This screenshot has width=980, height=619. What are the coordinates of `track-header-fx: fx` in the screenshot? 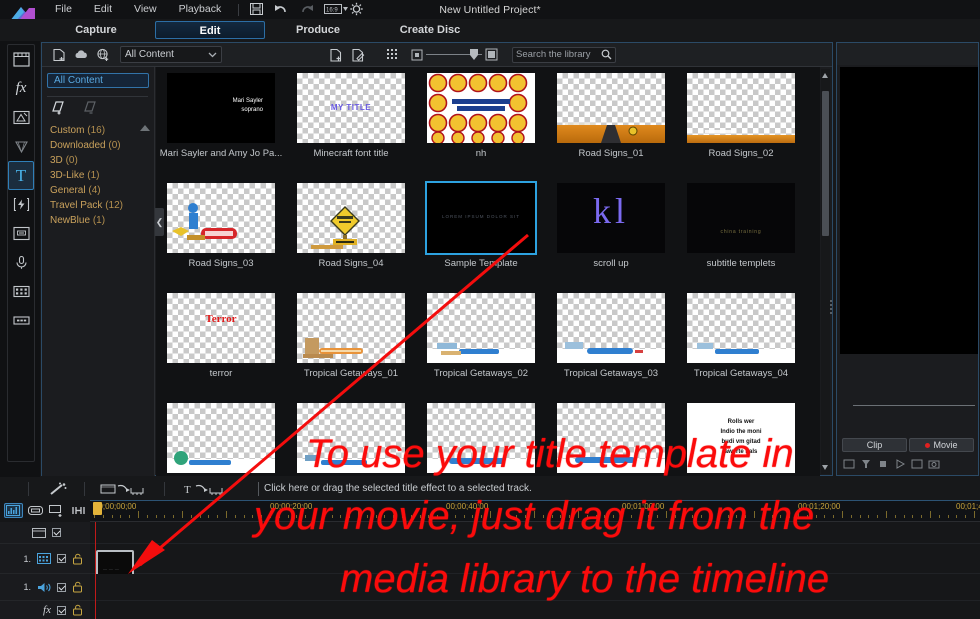 It's located at (45, 610).